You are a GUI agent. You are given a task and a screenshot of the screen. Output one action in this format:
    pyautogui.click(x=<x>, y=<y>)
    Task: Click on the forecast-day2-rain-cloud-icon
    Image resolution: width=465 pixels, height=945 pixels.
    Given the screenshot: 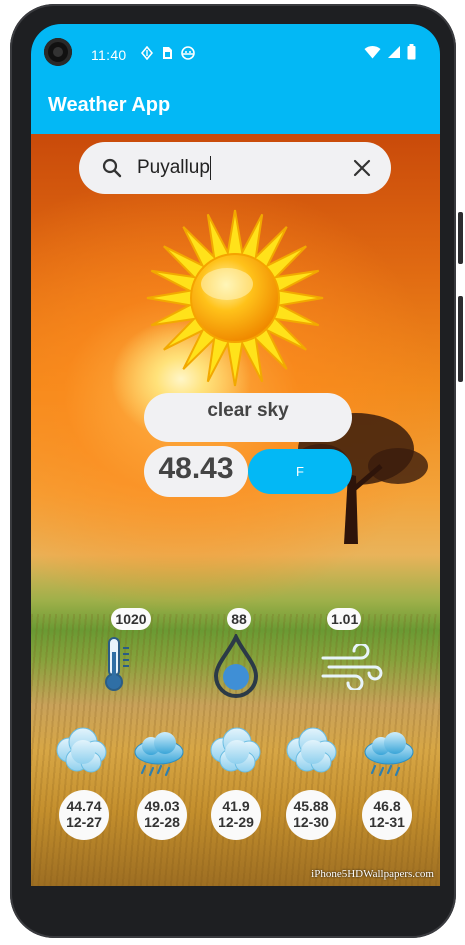 What is the action you would take?
    pyautogui.click(x=159, y=753)
    